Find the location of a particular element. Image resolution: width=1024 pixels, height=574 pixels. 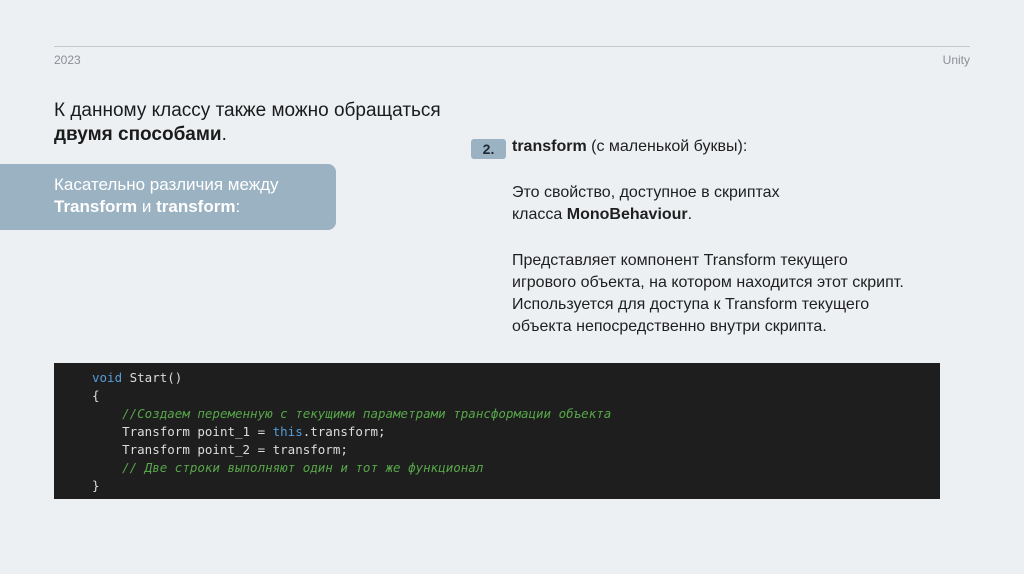

item-p1-line1: Это свойство, доступное в скриптах is located at coordinates (646, 192).